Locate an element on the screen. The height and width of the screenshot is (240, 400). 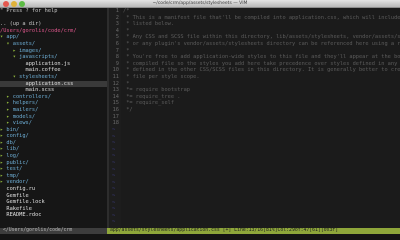
tree-item-label: helpers/ is located at coordinates (25, 103).